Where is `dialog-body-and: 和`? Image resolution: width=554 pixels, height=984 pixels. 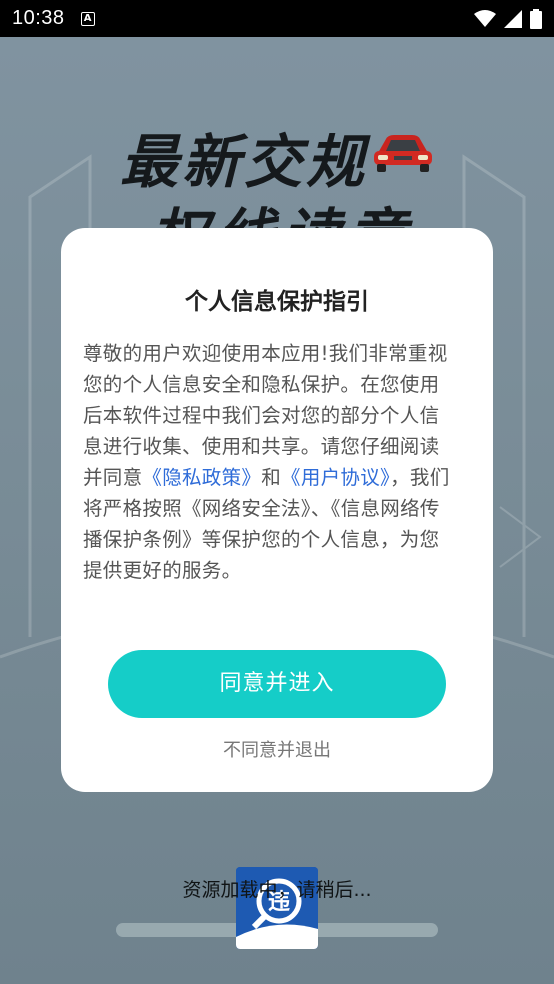
dialog-body-and: 和 is located at coordinates (271, 477).